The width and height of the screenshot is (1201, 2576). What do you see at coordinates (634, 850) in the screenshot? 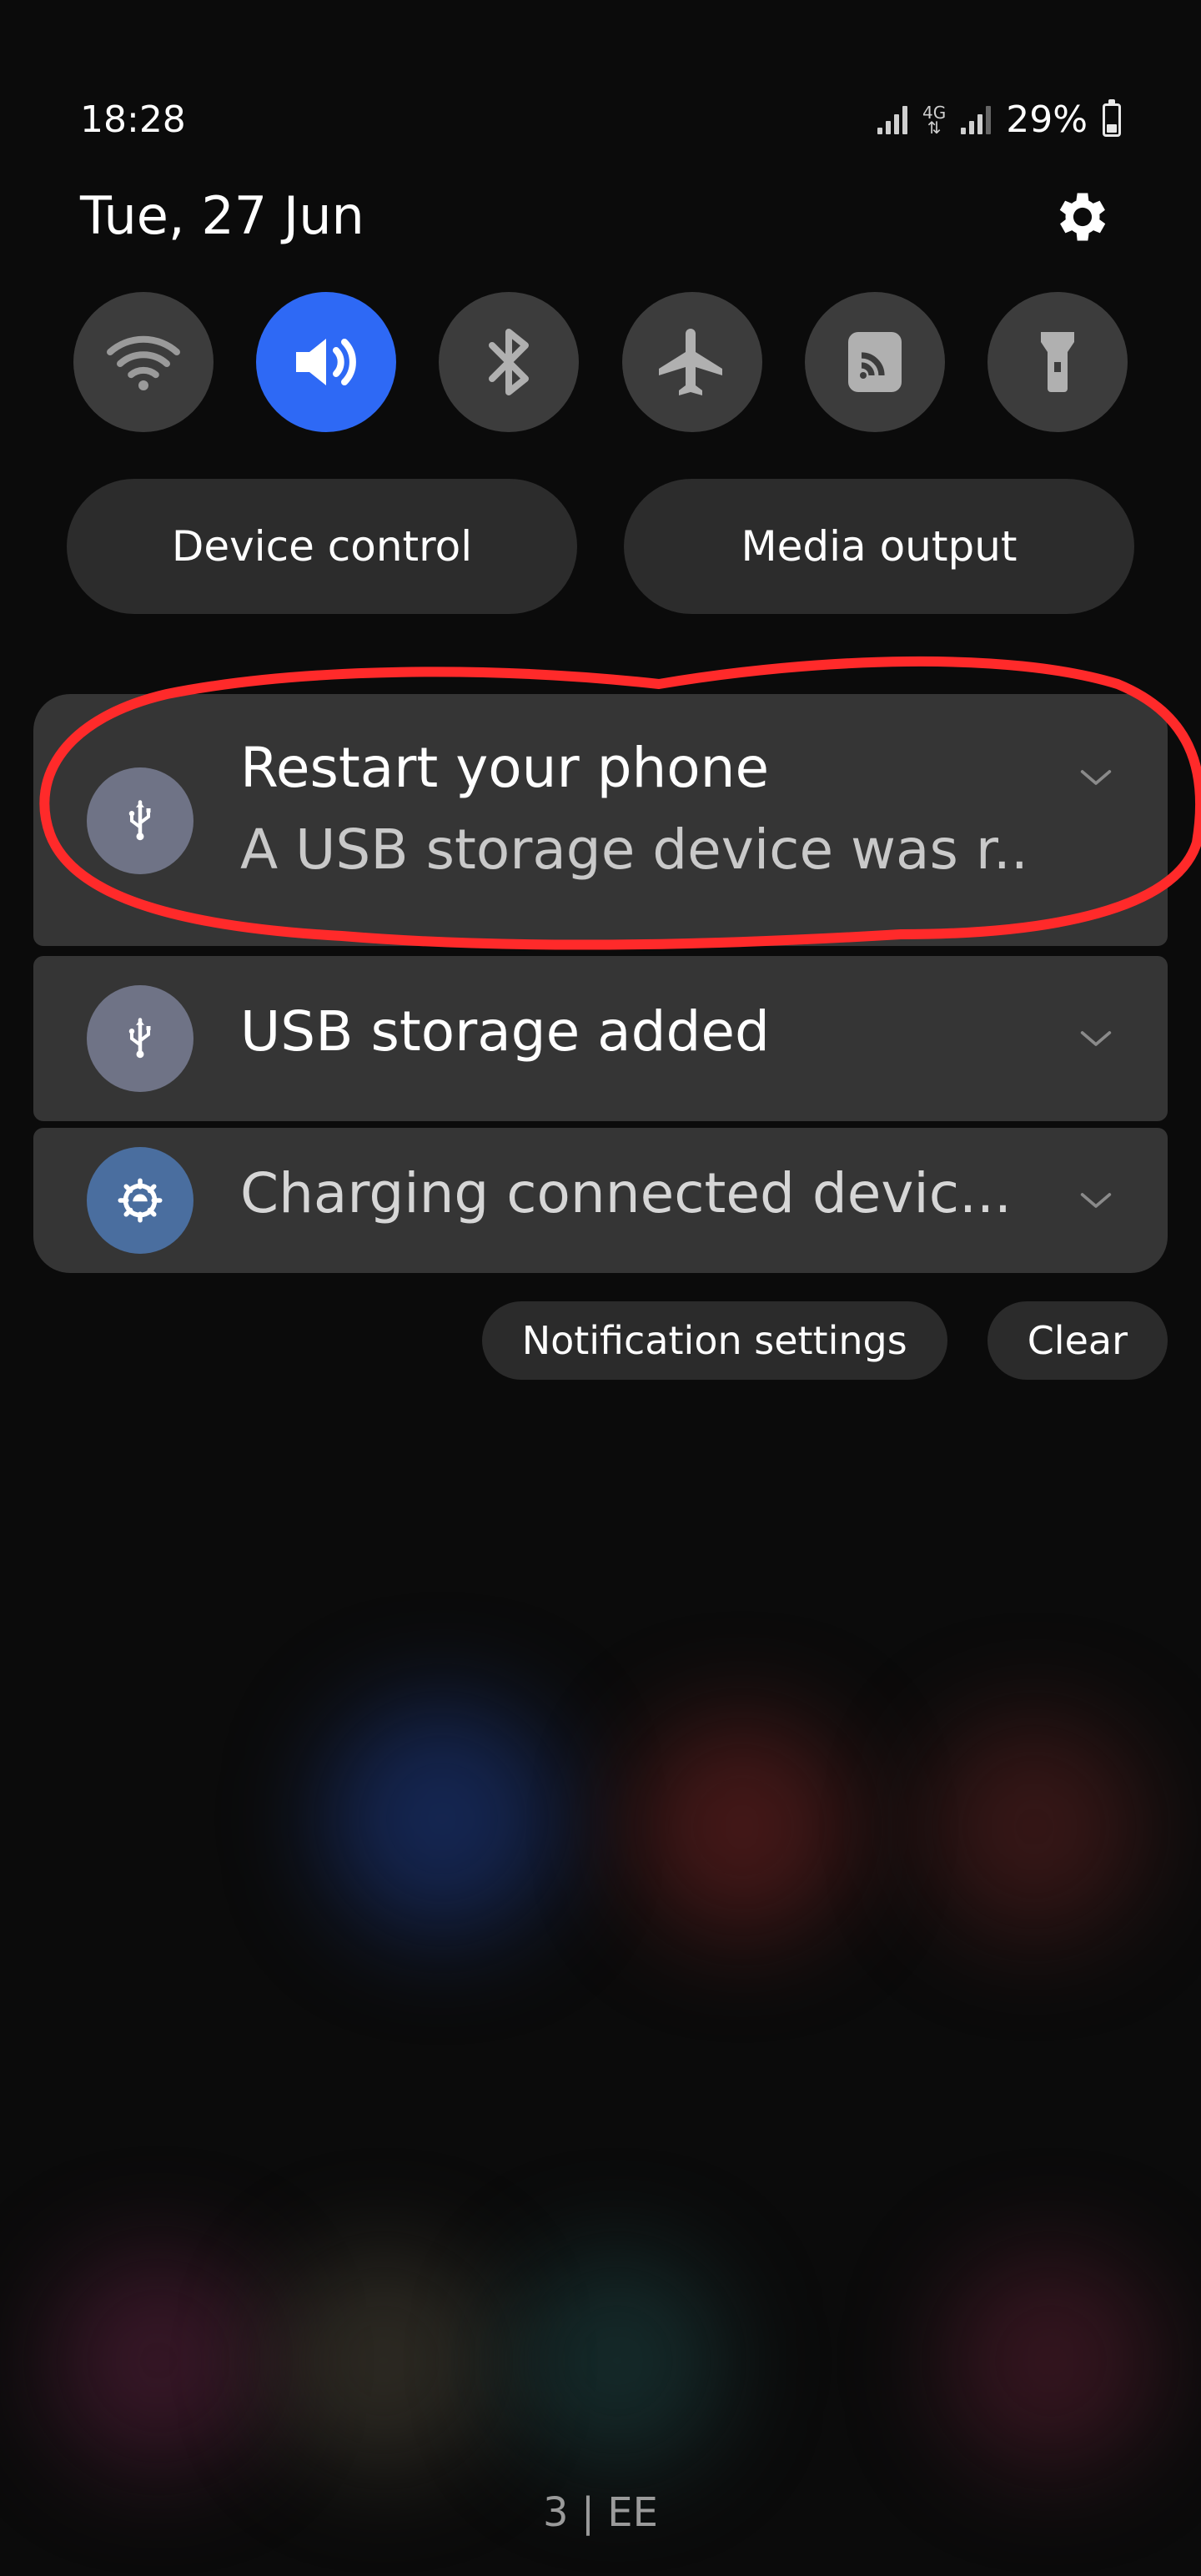
I see `notification-body: A USB storage device was r..` at bounding box center [634, 850].